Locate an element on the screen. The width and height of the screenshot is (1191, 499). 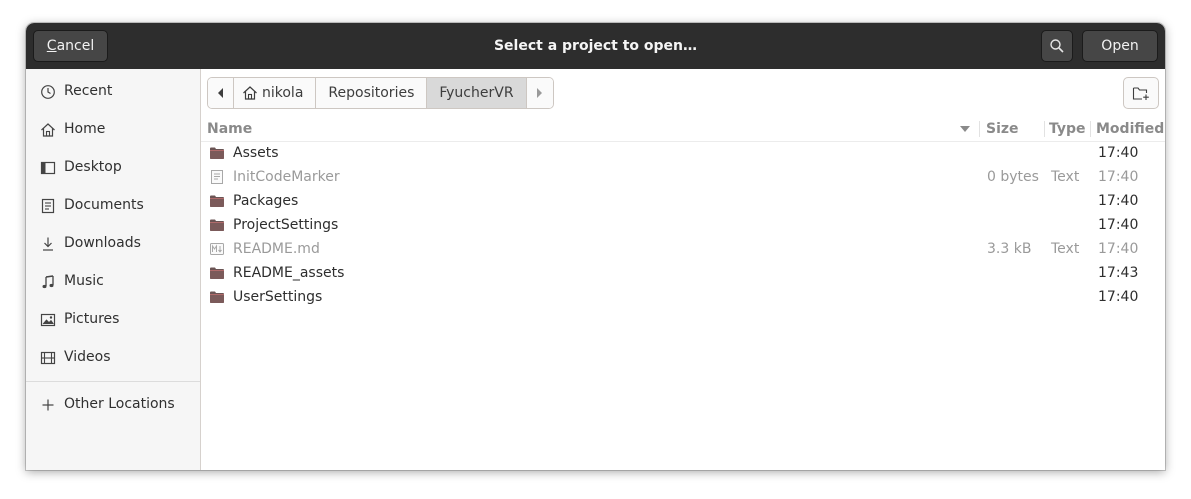
path-segment-label: nikola is located at coordinates (283, 93).